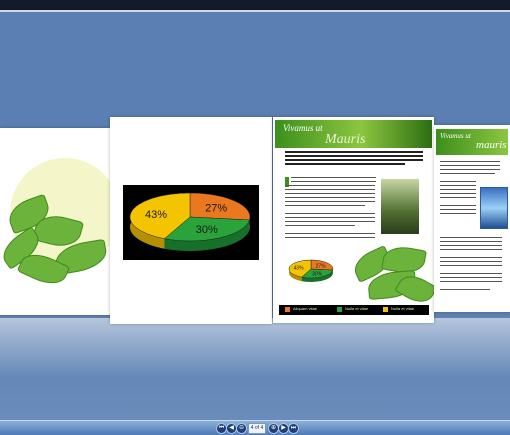 This screenshot has height=435, width=510. I want to click on page-thumbnail-leaves, so click(55, 221).